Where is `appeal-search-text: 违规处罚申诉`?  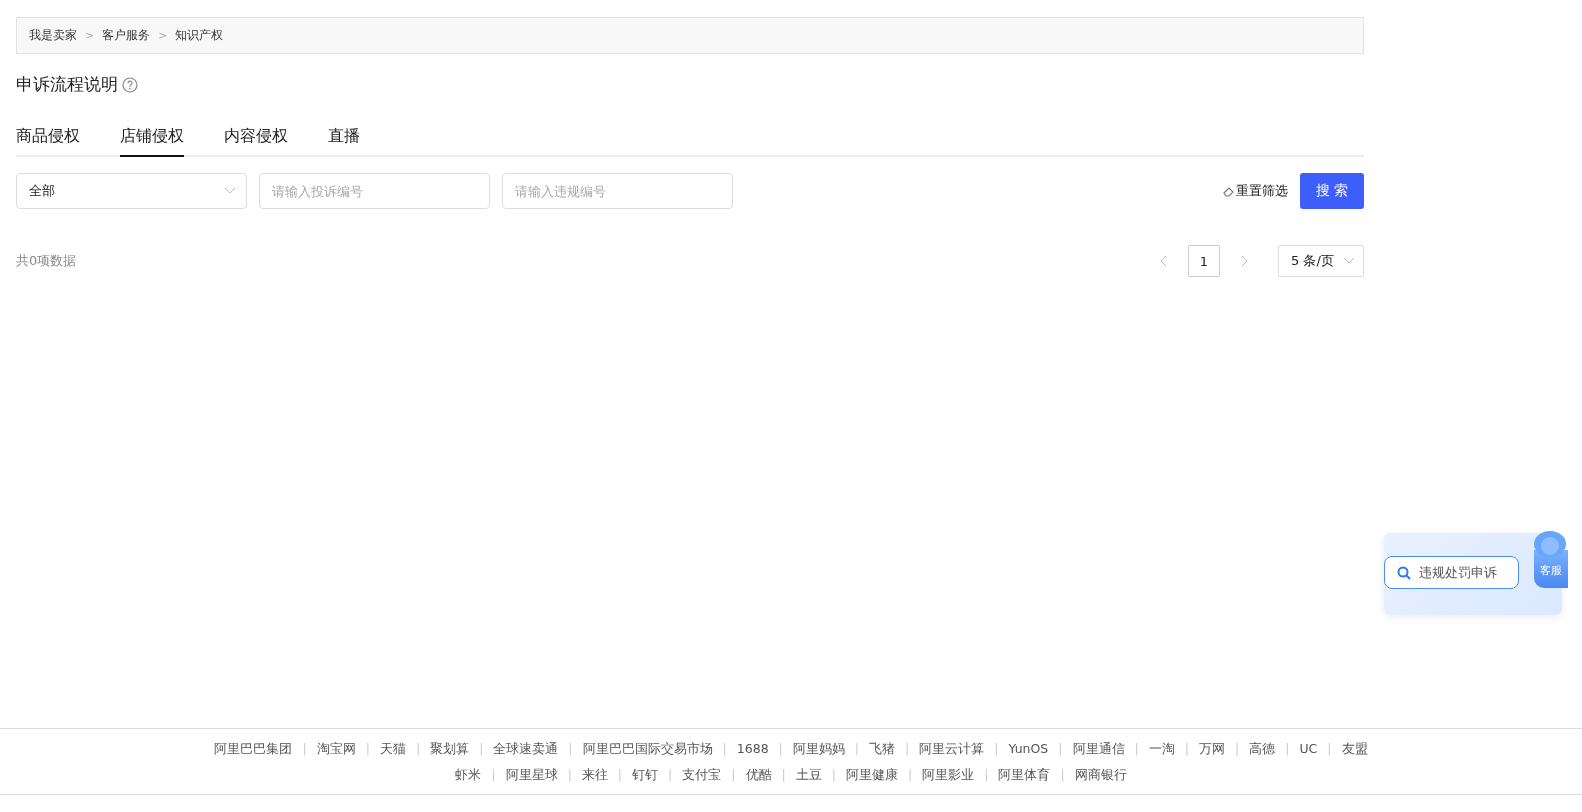
appeal-search-text: 违规处罚申诉 is located at coordinates (1458, 572).